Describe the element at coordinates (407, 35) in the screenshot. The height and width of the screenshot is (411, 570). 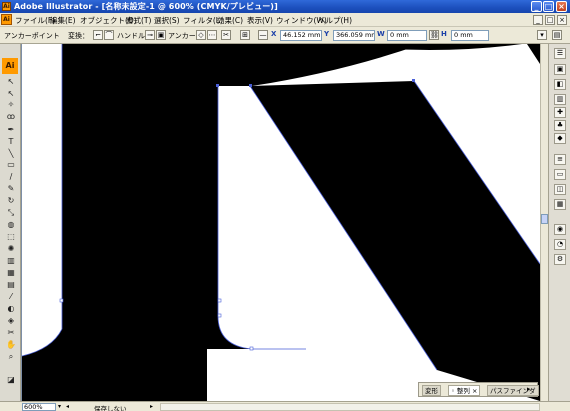
I see `width-field: 0 mm` at that location.